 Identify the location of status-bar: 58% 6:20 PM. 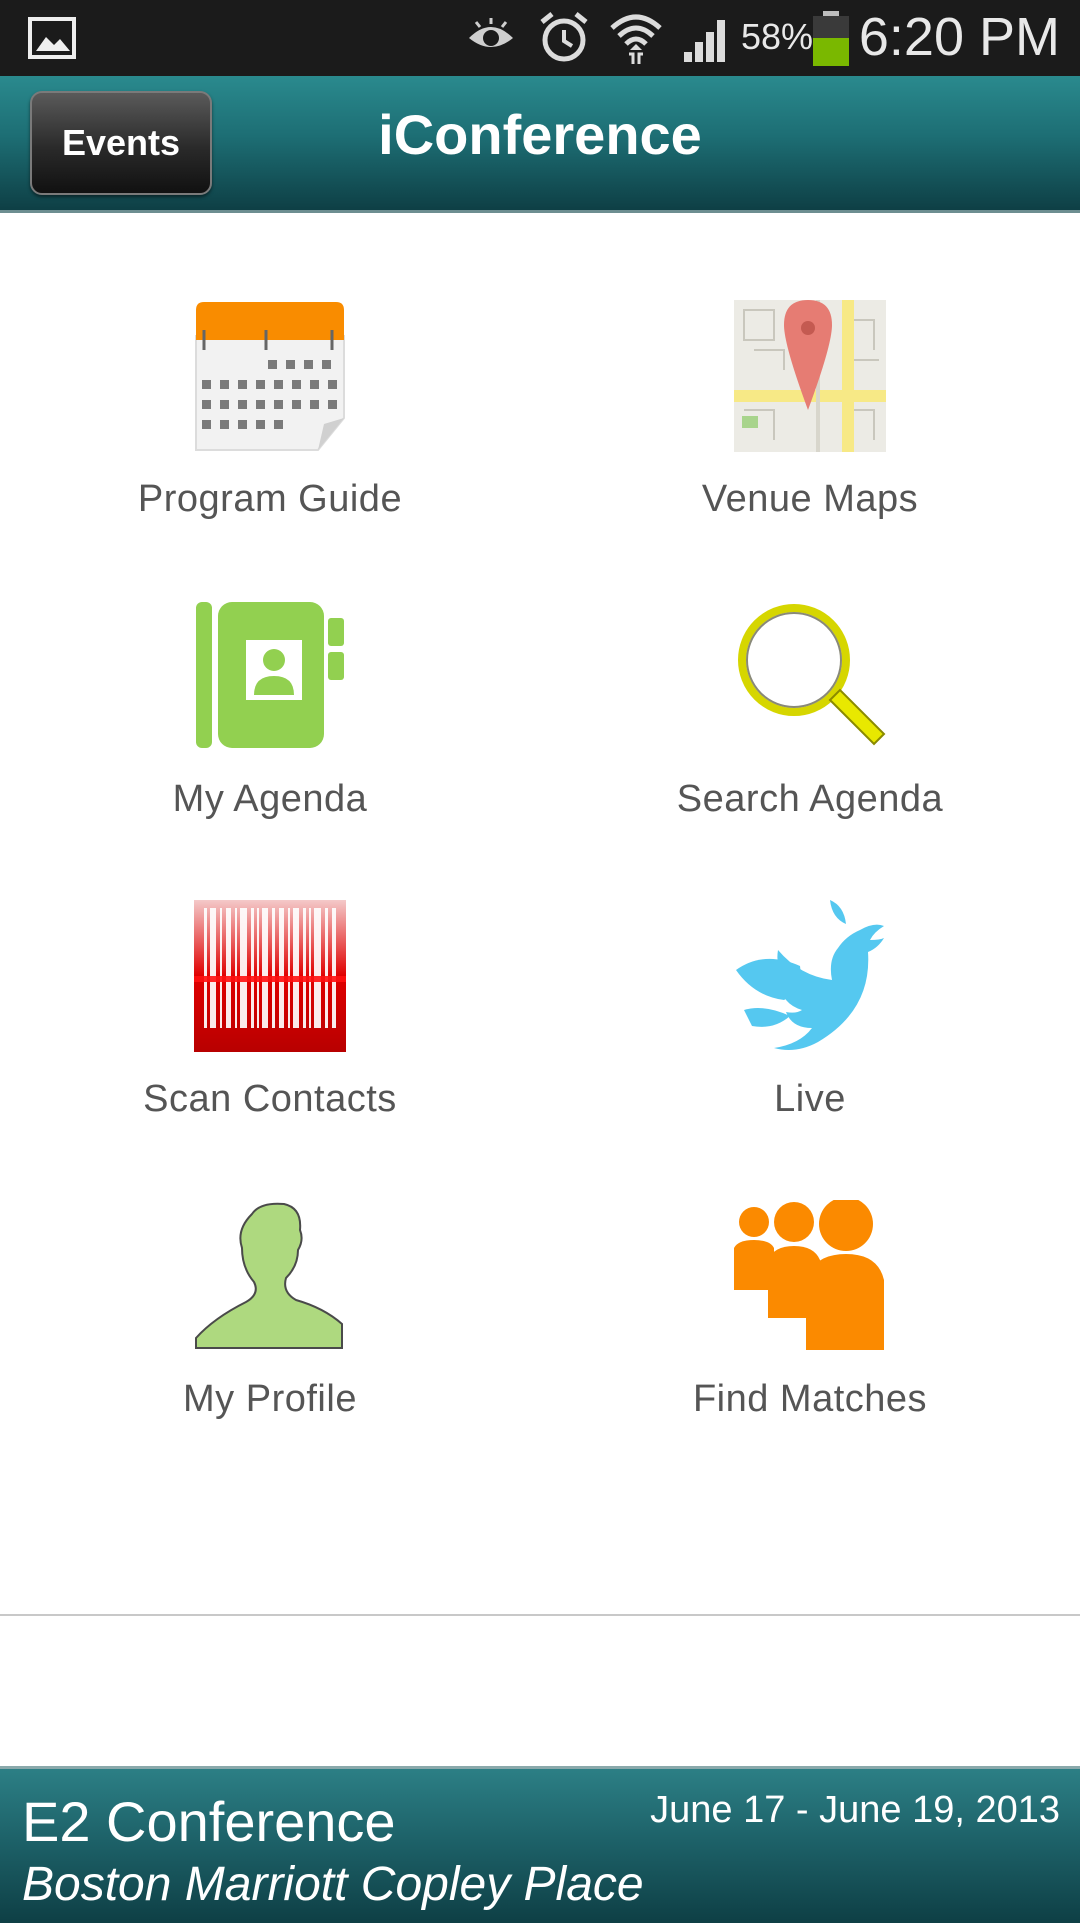
(540, 38).